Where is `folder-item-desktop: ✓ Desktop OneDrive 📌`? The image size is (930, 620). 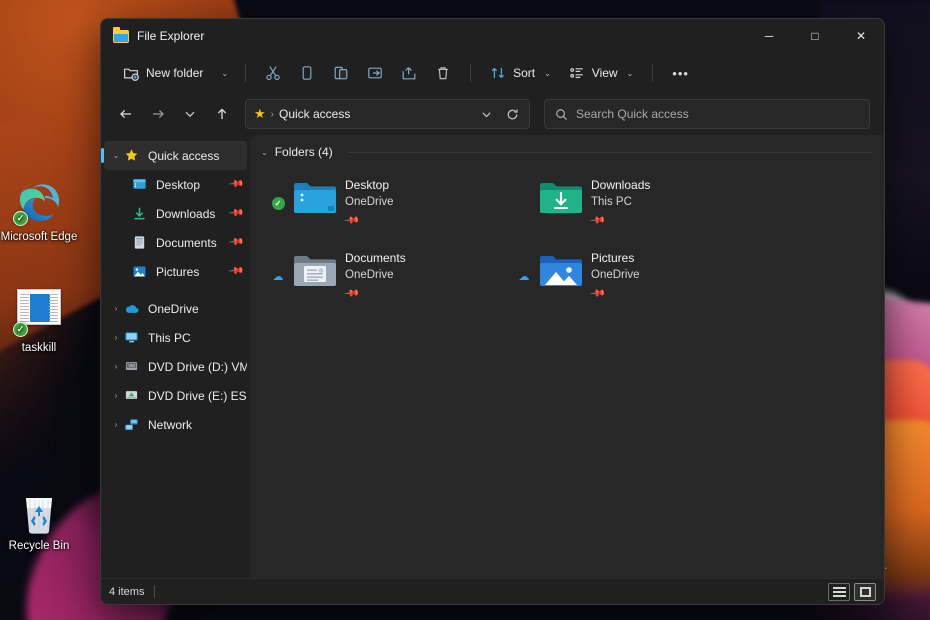 folder-item-desktop: ✓ Desktop OneDrive 📌 is located at coordinates (378, 201).